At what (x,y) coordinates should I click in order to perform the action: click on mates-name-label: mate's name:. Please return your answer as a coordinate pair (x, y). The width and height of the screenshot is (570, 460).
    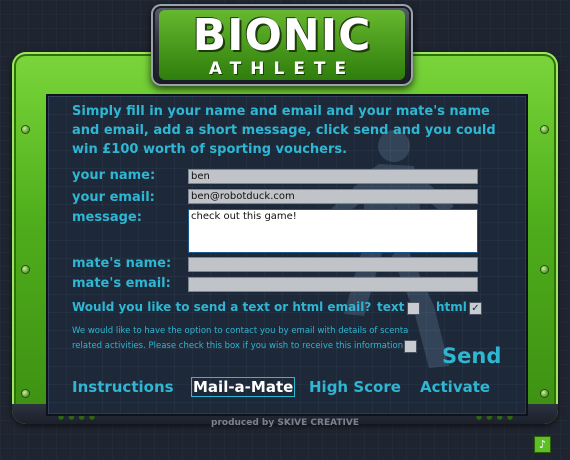
    Looking at the image, I should click on (122, 263).